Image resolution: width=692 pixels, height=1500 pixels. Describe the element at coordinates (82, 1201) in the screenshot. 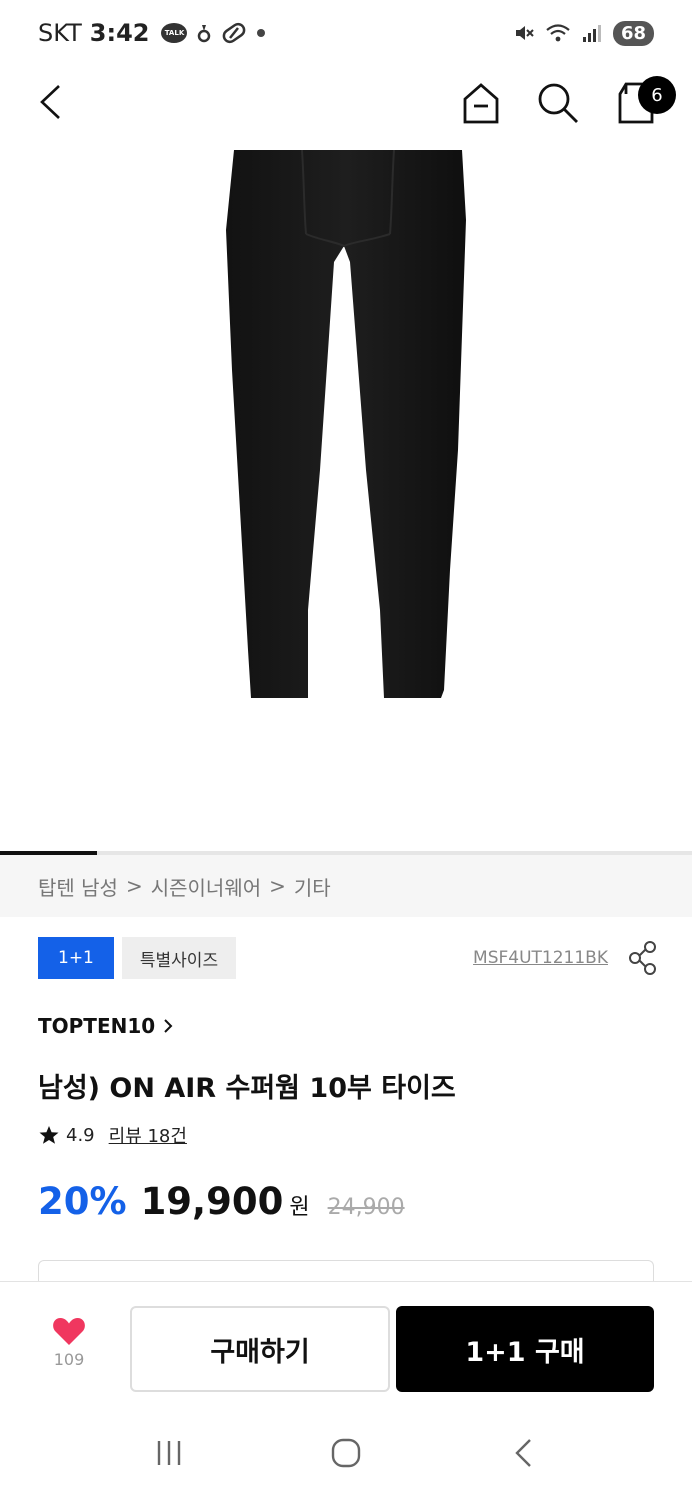

I see `discount-rate: 20%` at that location.